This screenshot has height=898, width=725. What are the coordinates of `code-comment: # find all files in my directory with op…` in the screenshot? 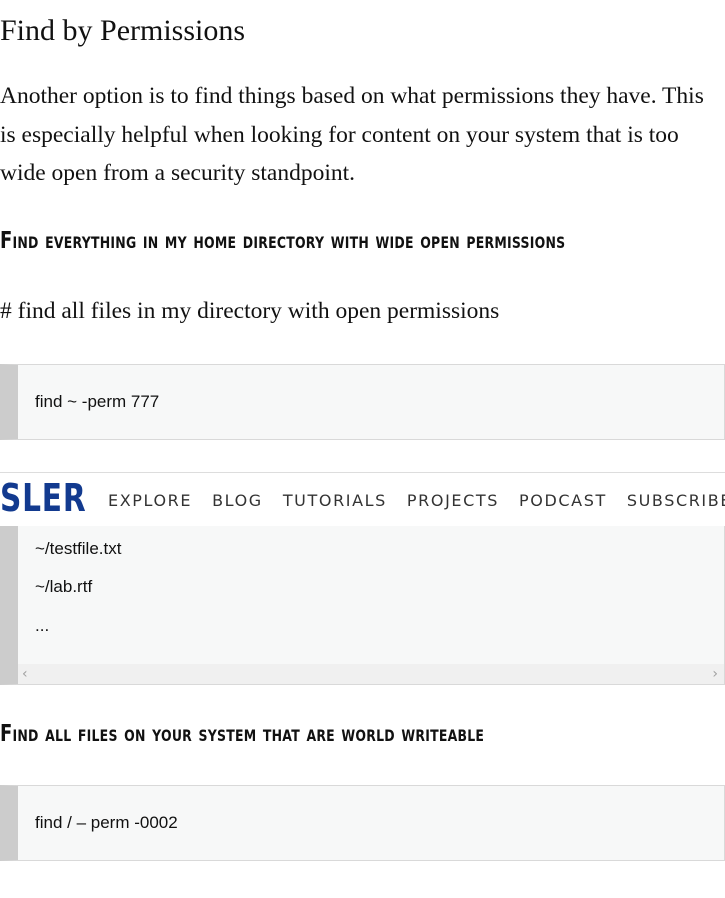 It's located at (250, 311).